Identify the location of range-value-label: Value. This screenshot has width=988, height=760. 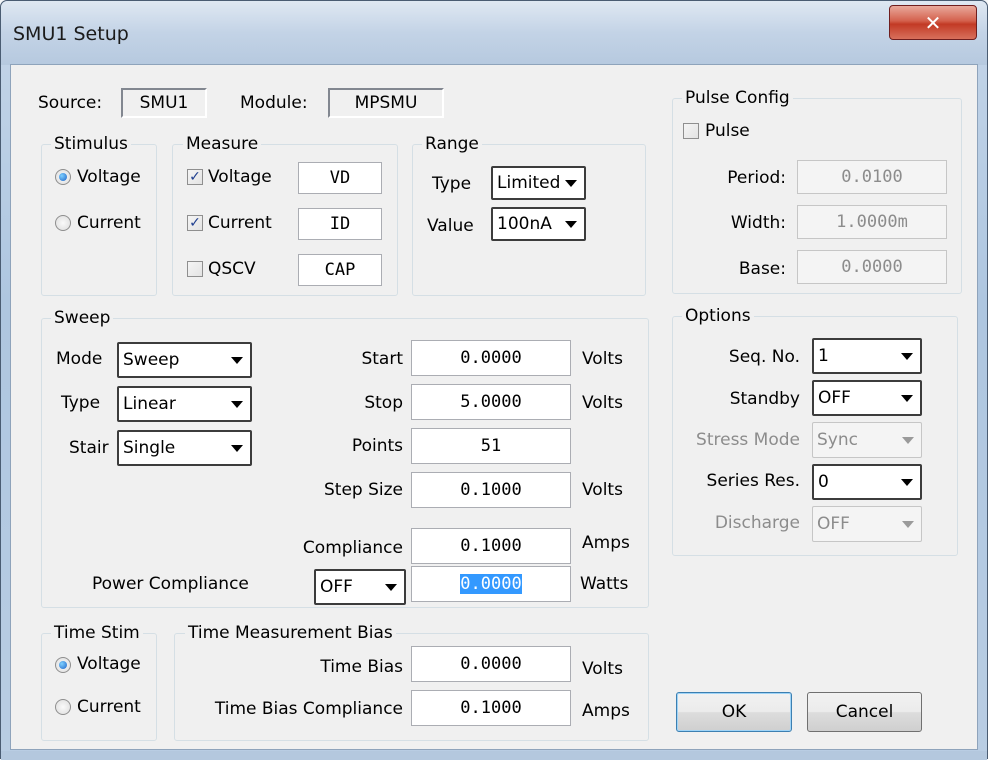
(450, 226).